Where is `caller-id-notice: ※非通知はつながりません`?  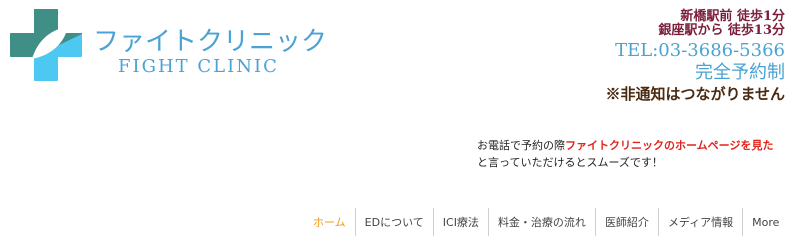 caller-id-notice: ※非通知はつながりません is located at coordinates (695, 94).